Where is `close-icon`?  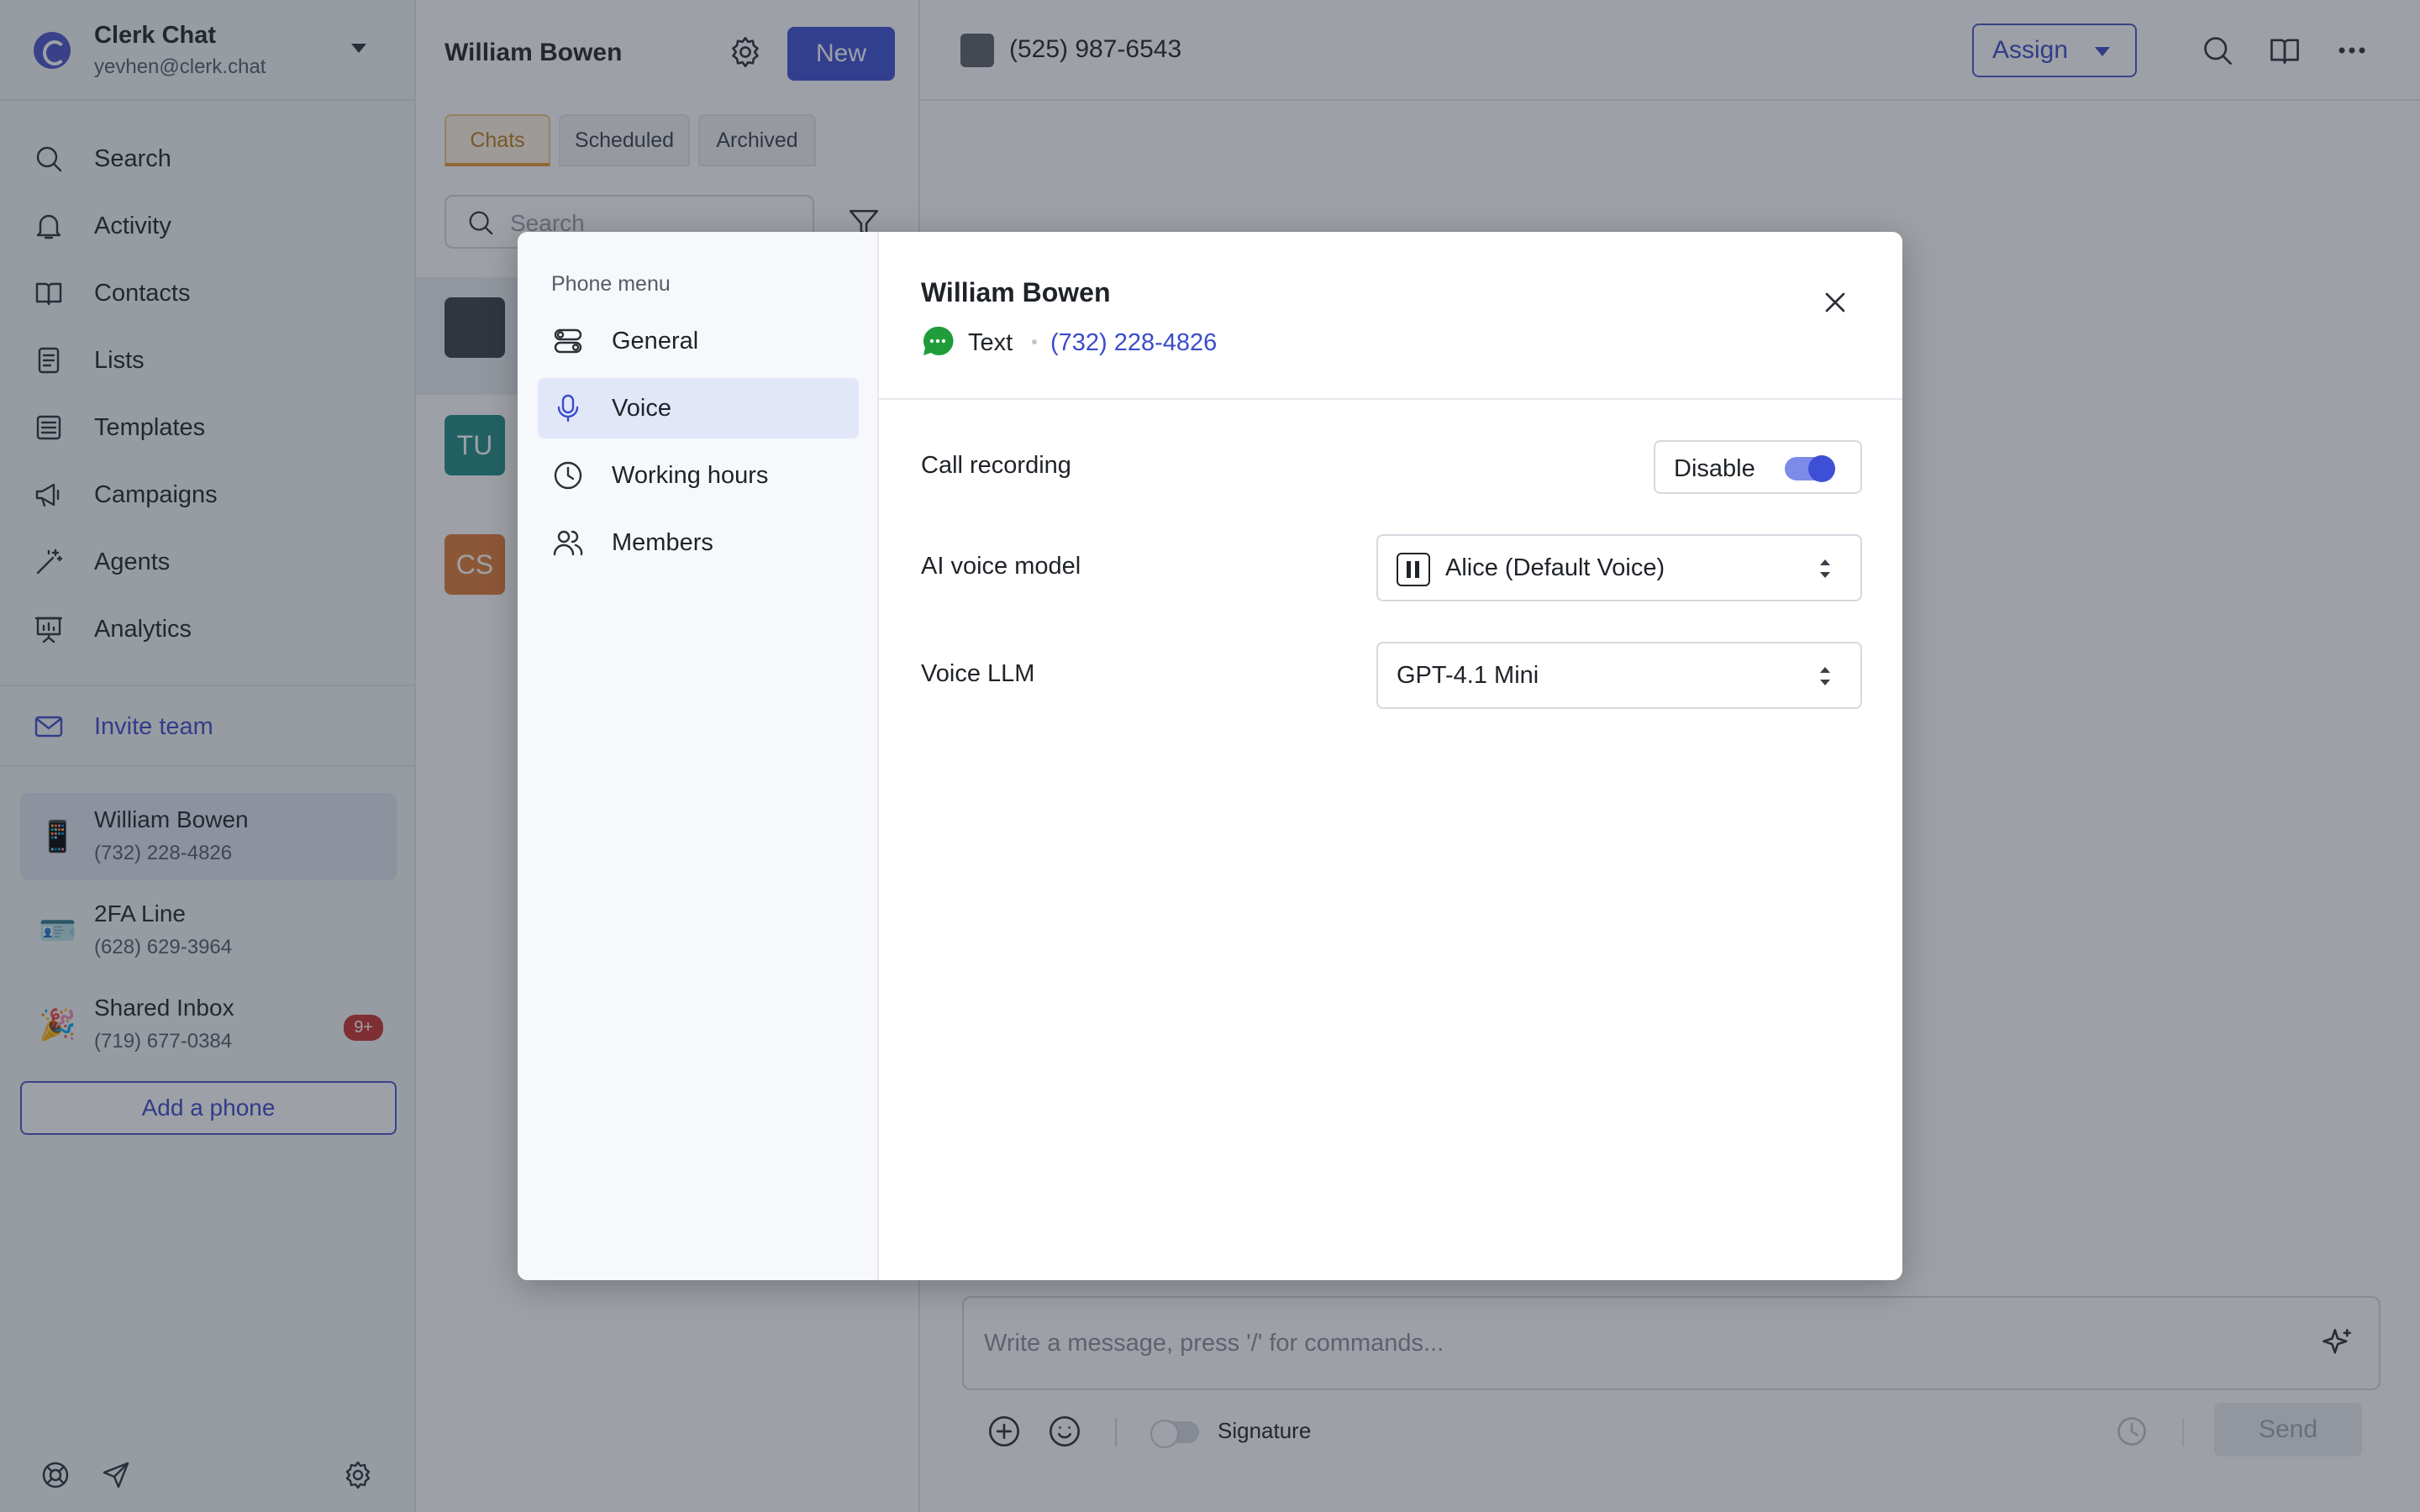
close-icon is located at coordinates (1835, 302).